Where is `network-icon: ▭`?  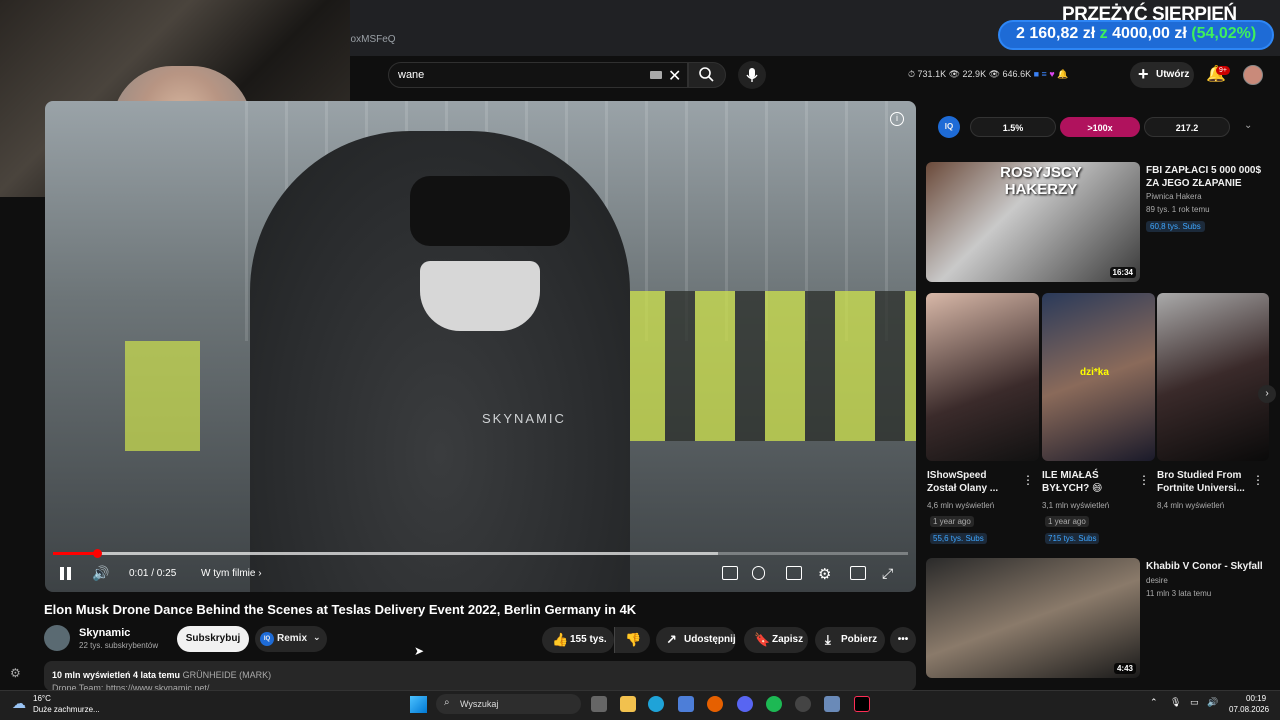
network-icon: ▭ is located at coordinates (1194, 702).